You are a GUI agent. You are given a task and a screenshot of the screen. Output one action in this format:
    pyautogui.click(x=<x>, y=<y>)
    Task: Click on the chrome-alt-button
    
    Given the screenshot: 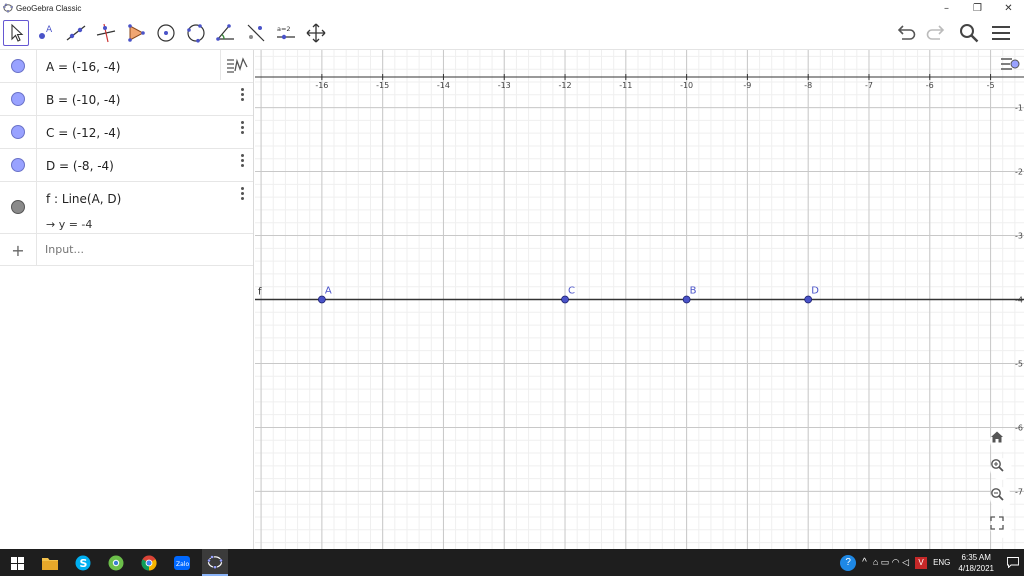 What is the action you would take?
    pyautogui.click(x=116, y=563)
    